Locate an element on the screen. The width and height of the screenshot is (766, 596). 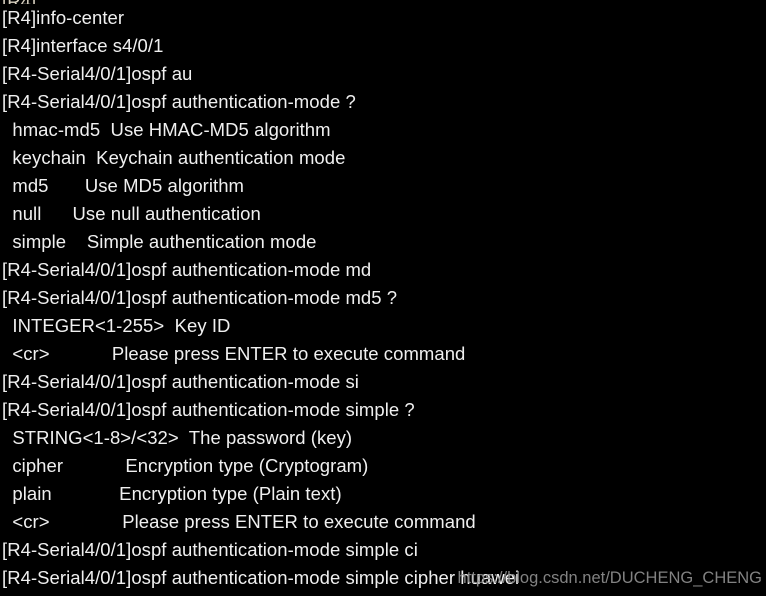
terminal-line: [R4]info-center is located at coordinates (63, 17).